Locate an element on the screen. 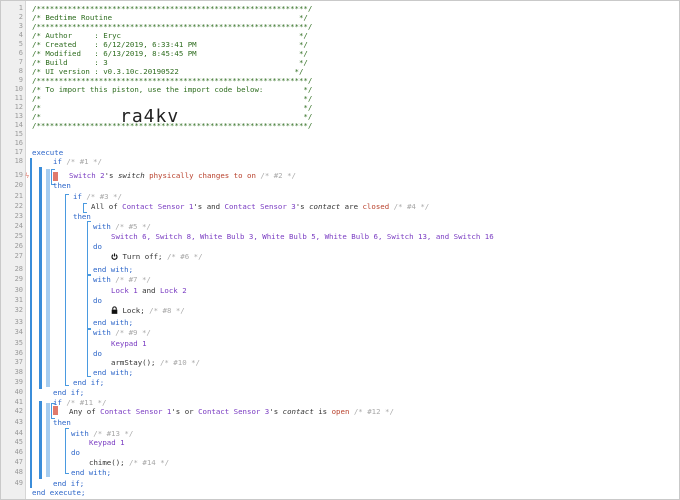 The image size is (680, 500). task-lock: Lock; /* #8 */ is located at coordinates (148, 310).